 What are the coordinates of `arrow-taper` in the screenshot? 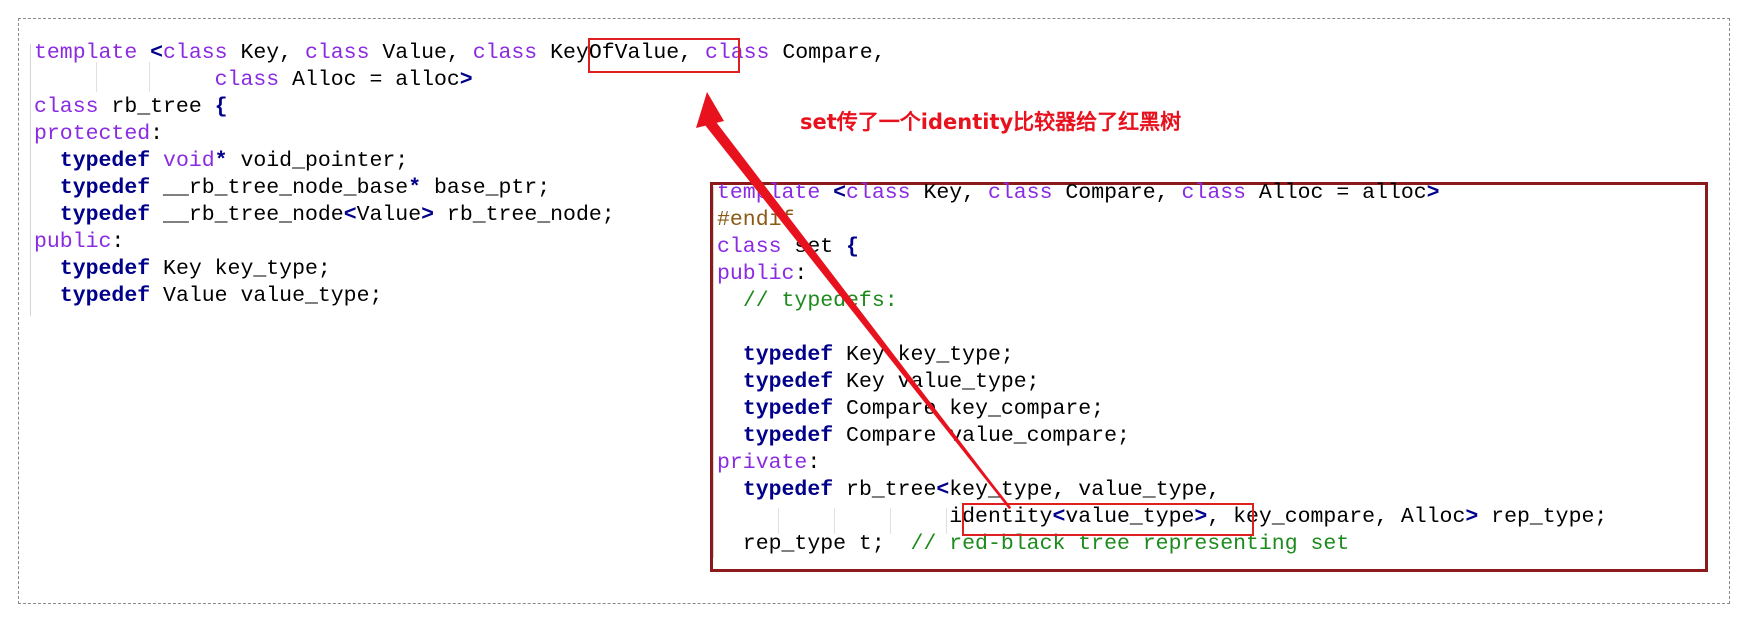 It's located at (856, 313).